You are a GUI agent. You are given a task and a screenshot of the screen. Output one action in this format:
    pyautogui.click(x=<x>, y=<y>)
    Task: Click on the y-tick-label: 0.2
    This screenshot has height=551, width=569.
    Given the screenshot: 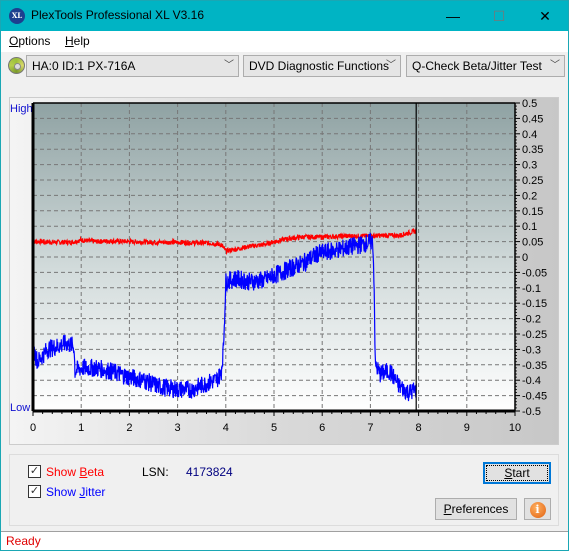 What is the action you would take?
    pyautogui.click(x=529, y=196)
    